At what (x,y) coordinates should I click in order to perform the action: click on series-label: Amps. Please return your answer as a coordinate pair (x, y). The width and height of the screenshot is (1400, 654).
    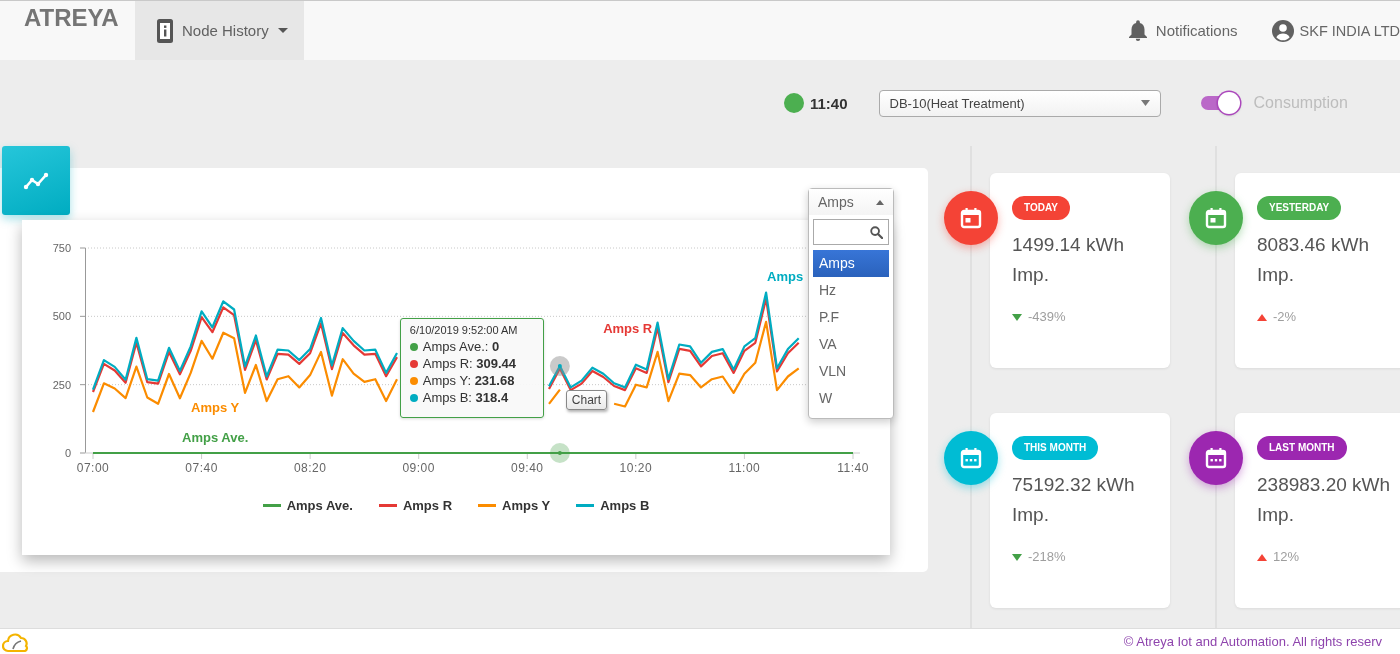
    Looking at the image, I should click on (785, 277).